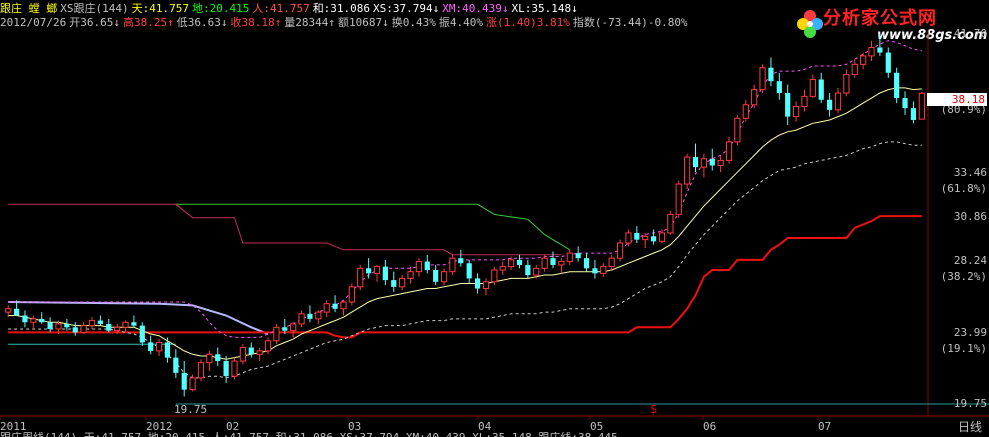 This screenshot has height=437, width=989. I want to click on price-axis-label-0: 41.70, so click(970, 33).